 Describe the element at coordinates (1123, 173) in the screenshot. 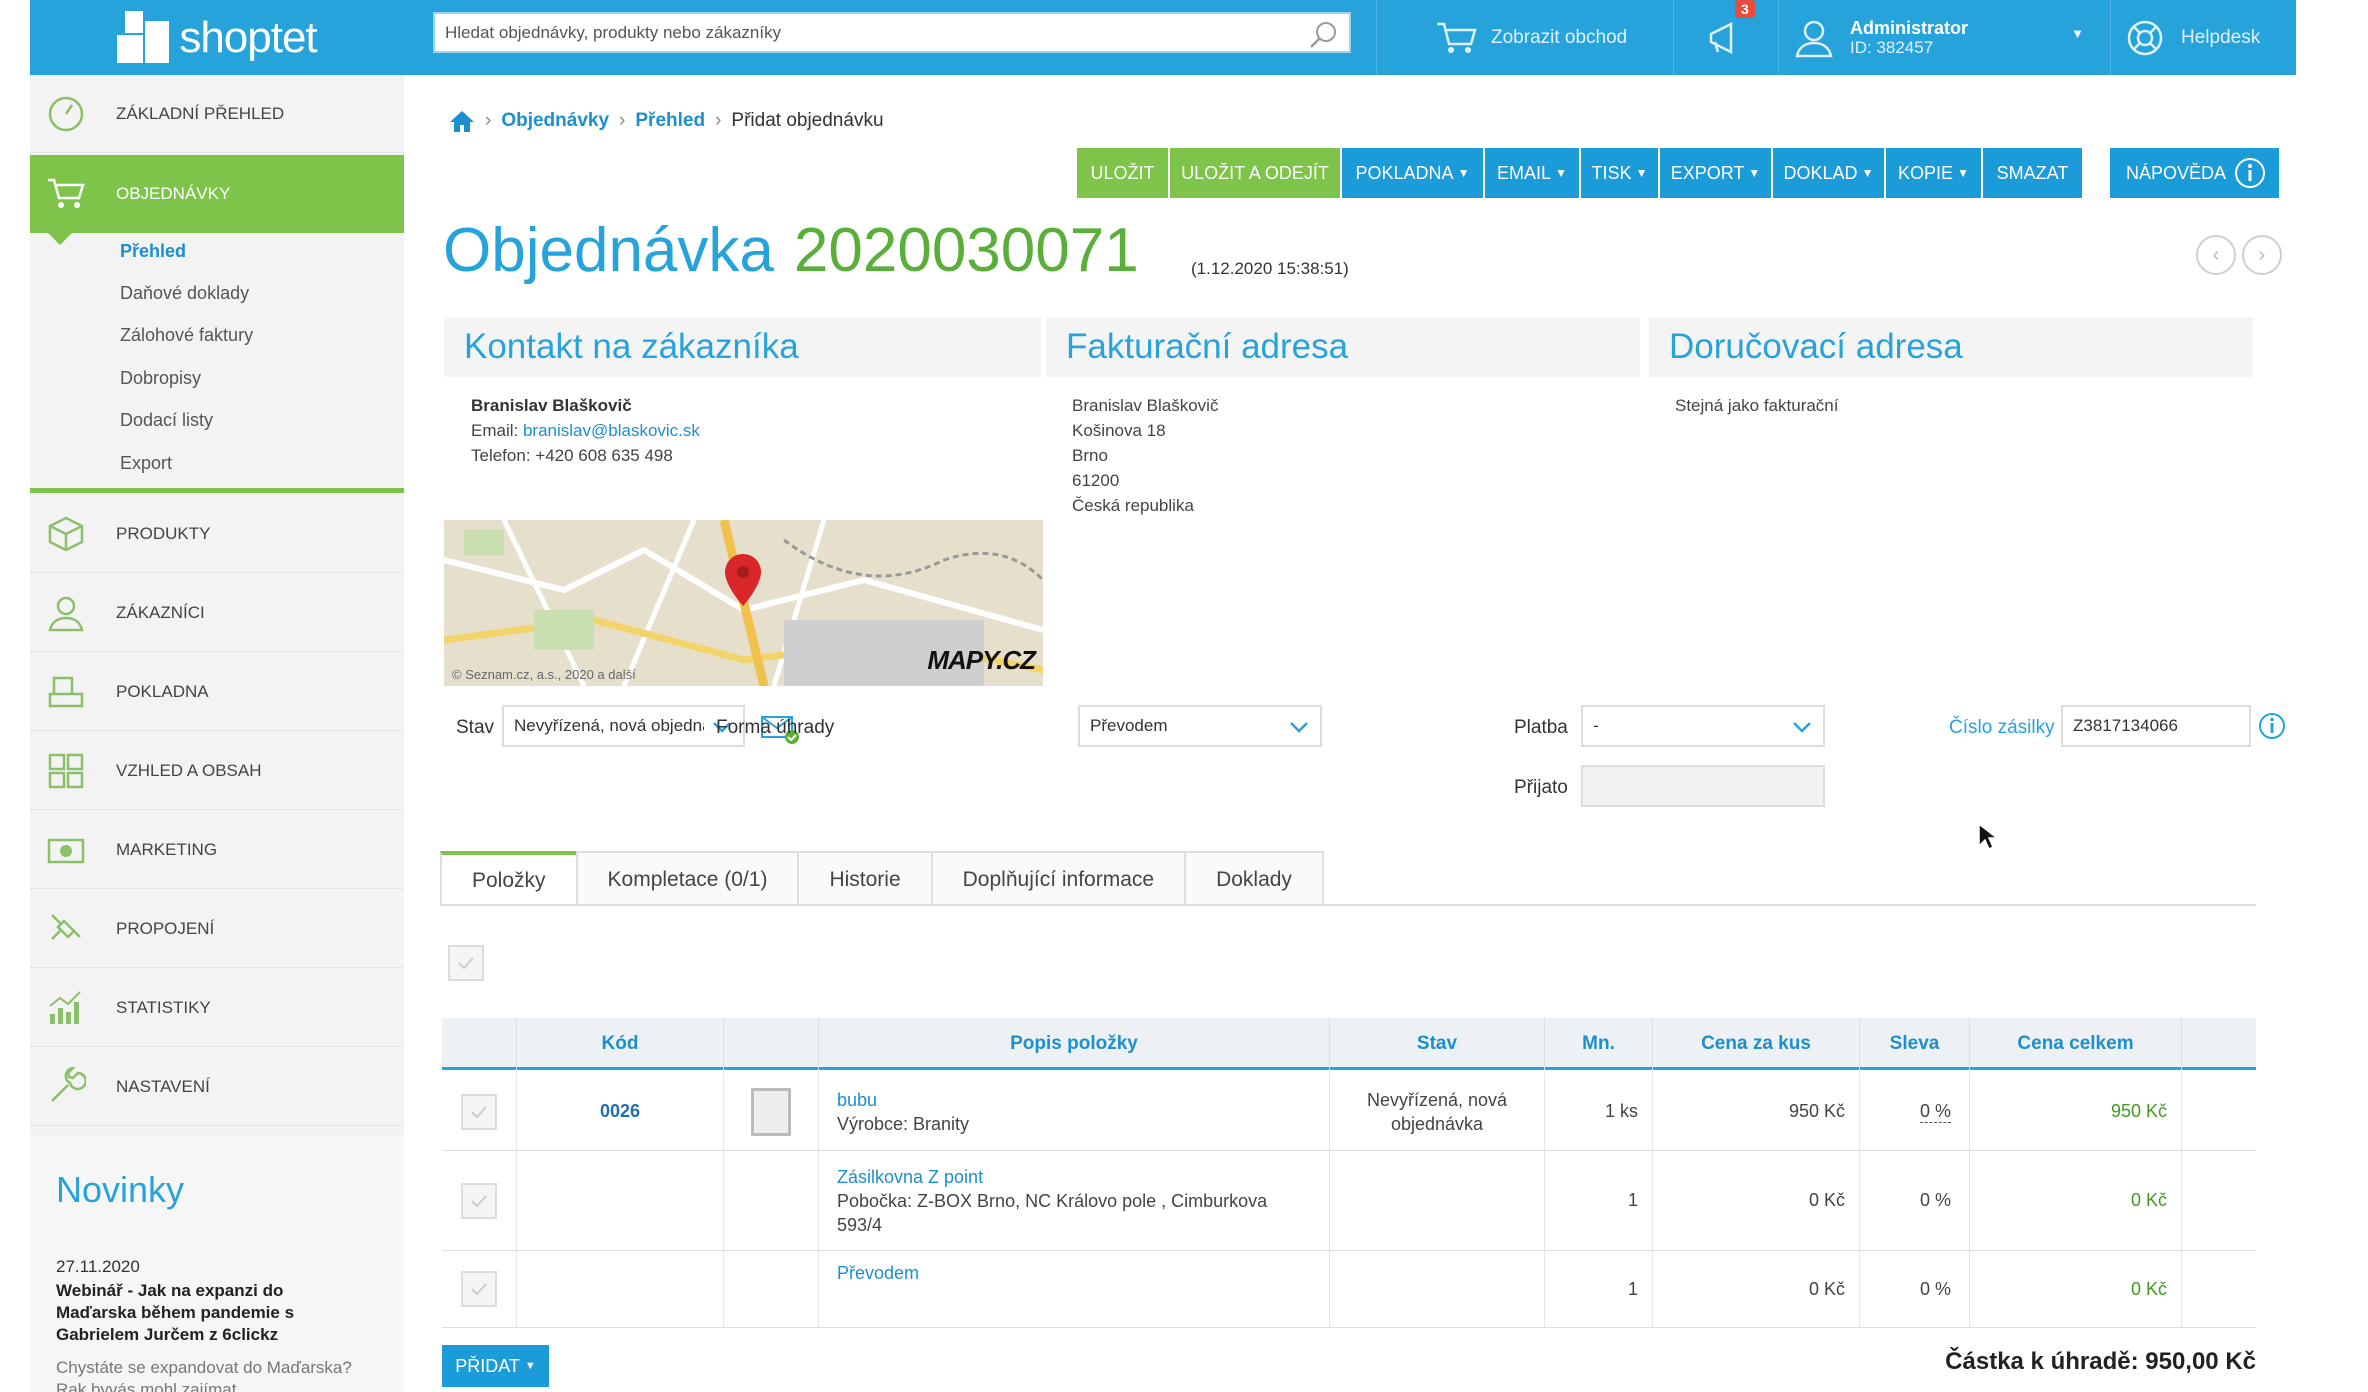

I see `save-button: Uložit` at that location.